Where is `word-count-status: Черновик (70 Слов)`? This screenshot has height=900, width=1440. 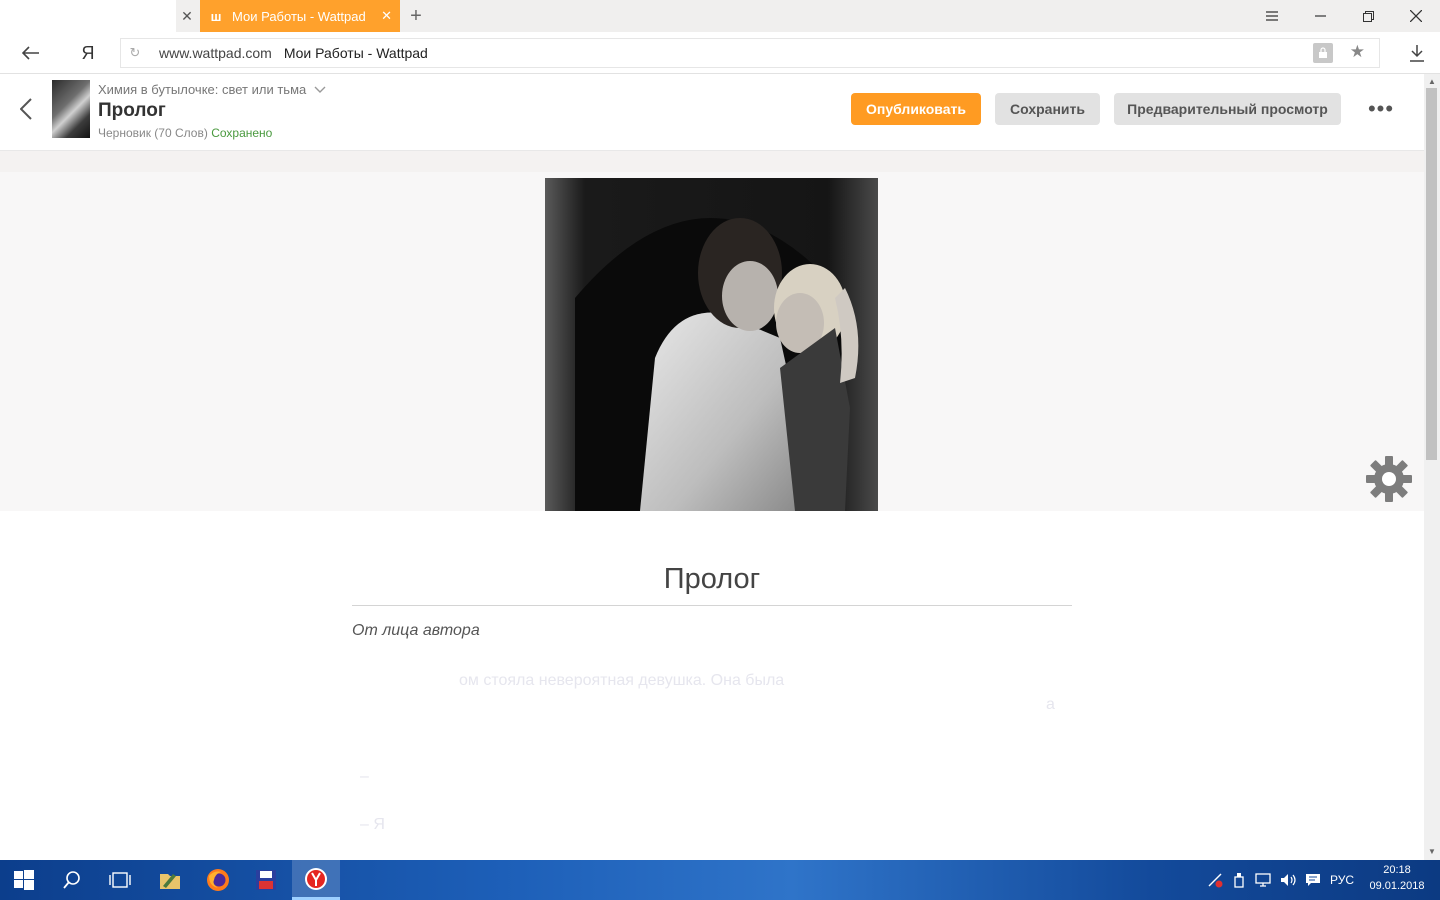 word-count-status: Черновик (70 Слов) is located at coordinates (153, 133).